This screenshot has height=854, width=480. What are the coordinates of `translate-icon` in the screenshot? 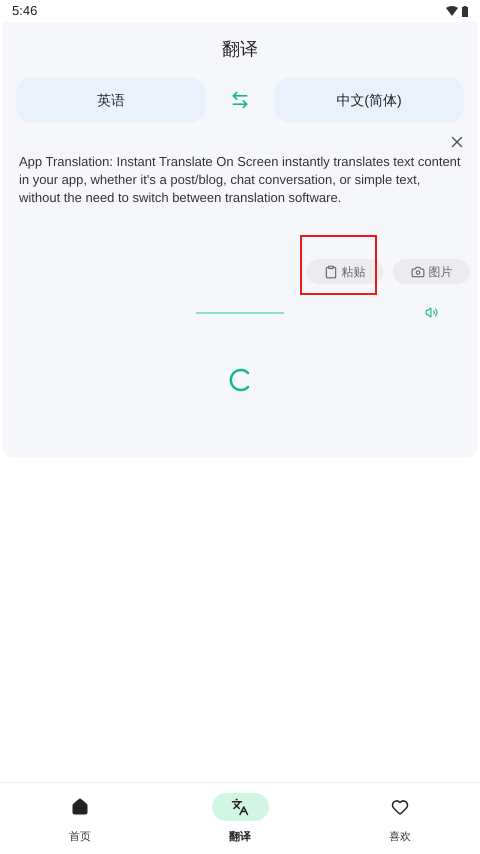 It's located at (240, 807).